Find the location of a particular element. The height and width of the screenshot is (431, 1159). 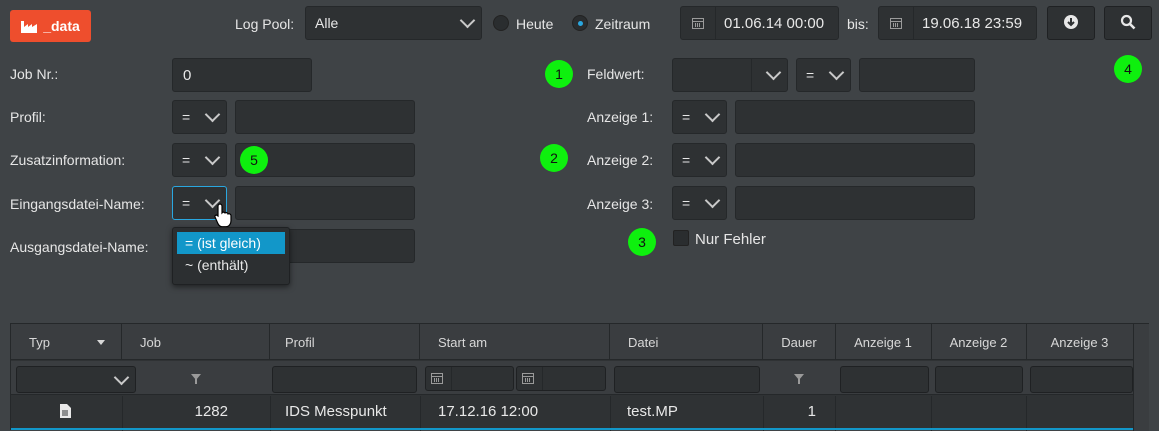

download-button is located at coordinates (1071, 23).